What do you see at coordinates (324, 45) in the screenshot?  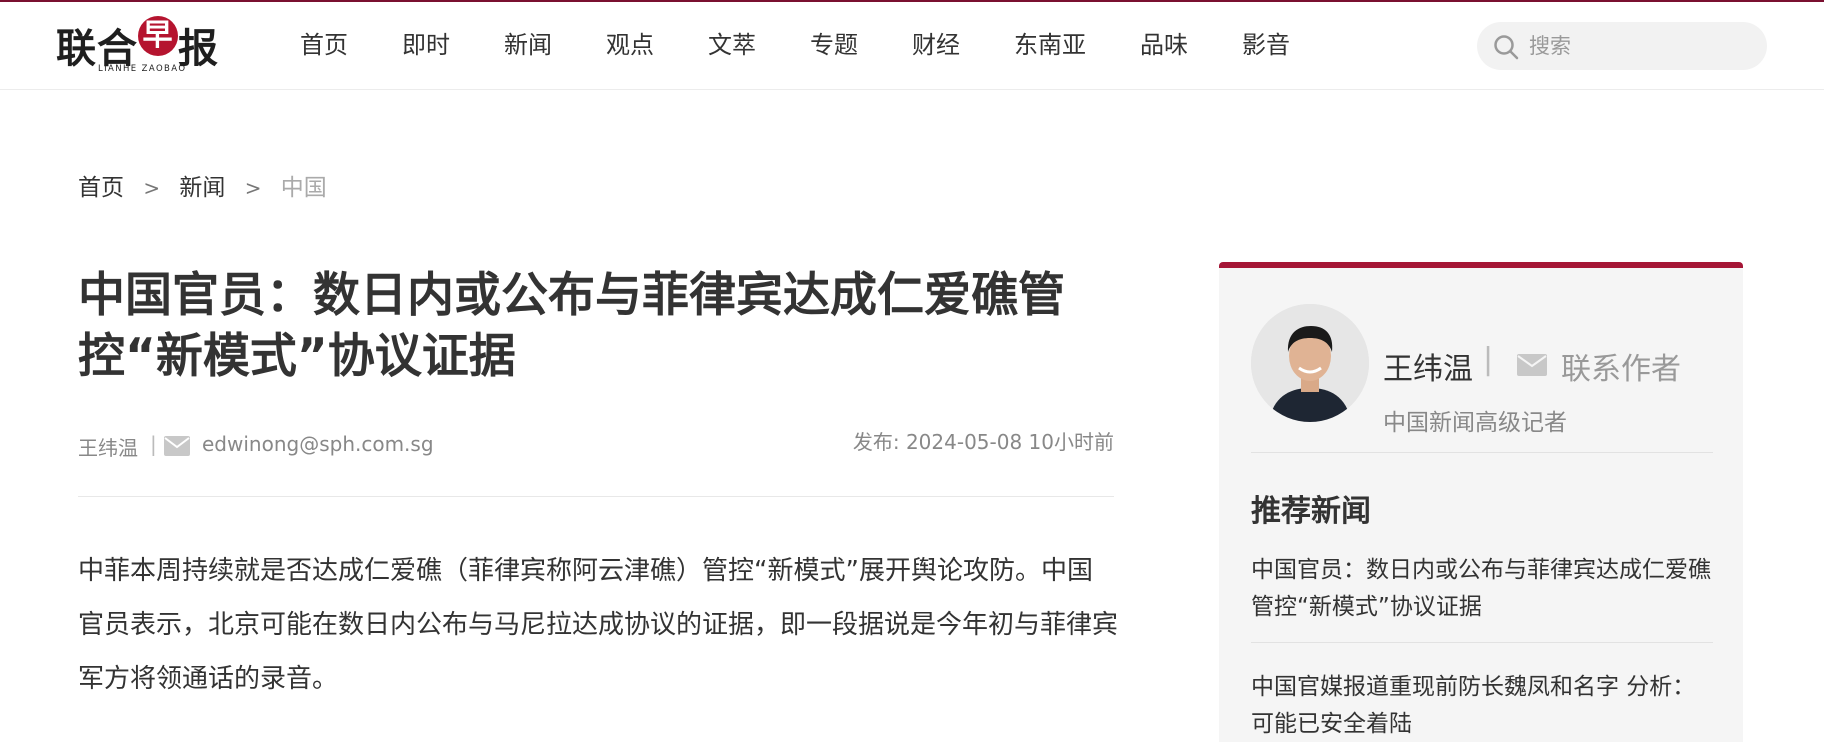 I see `nav-item-home: 首页` at bounding box center [324, 45].